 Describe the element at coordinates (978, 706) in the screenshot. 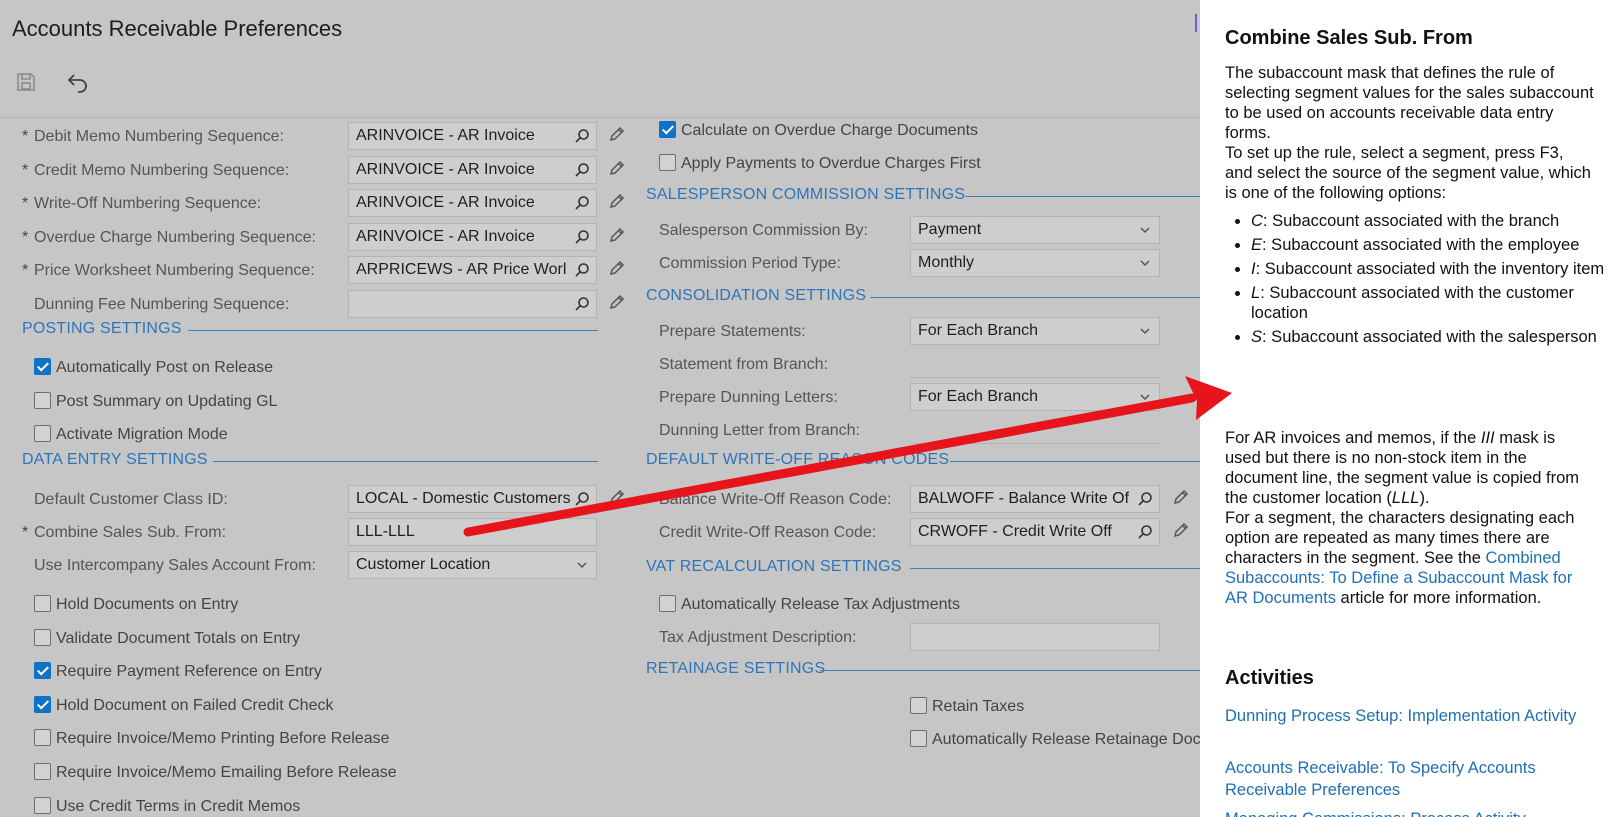

I see `retain-taxes-label: Retain Taxes` at that location.